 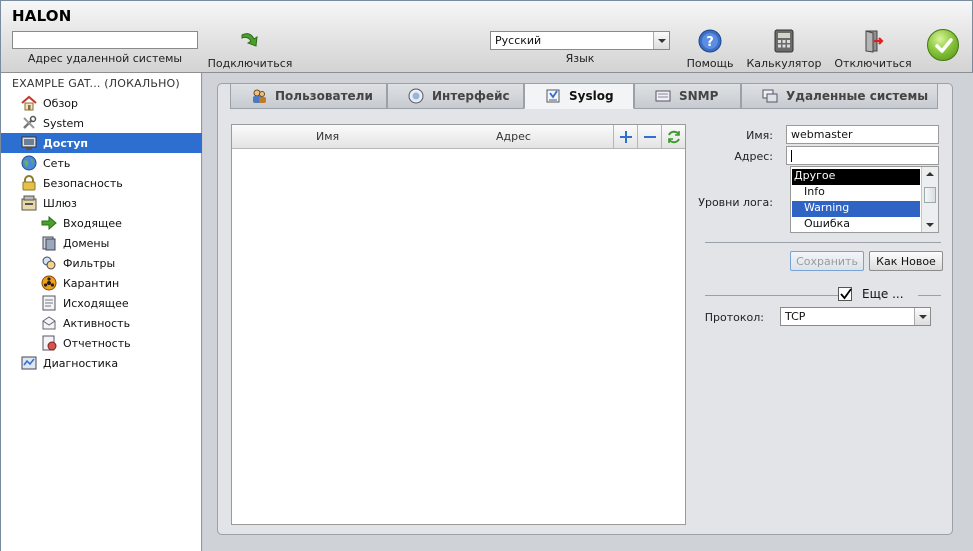 I want to click on sidebar-item-overview: Обзор, so click(x=101, y=103).